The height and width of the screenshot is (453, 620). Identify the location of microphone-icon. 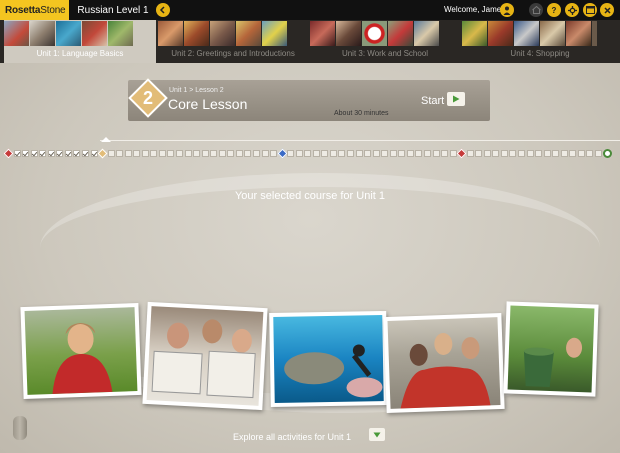
(20, 428).